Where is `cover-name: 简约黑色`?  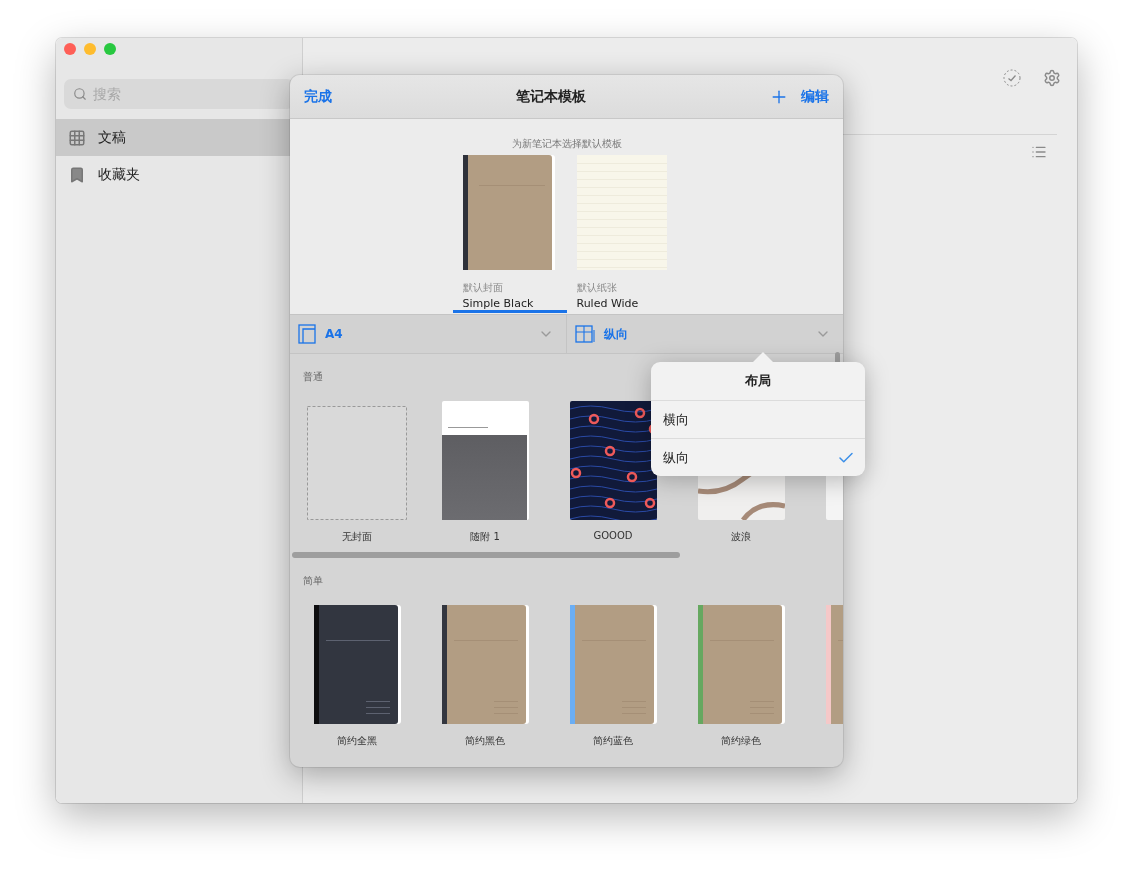 cover-name: 简约黑色 is located at coordinates (485, 741).